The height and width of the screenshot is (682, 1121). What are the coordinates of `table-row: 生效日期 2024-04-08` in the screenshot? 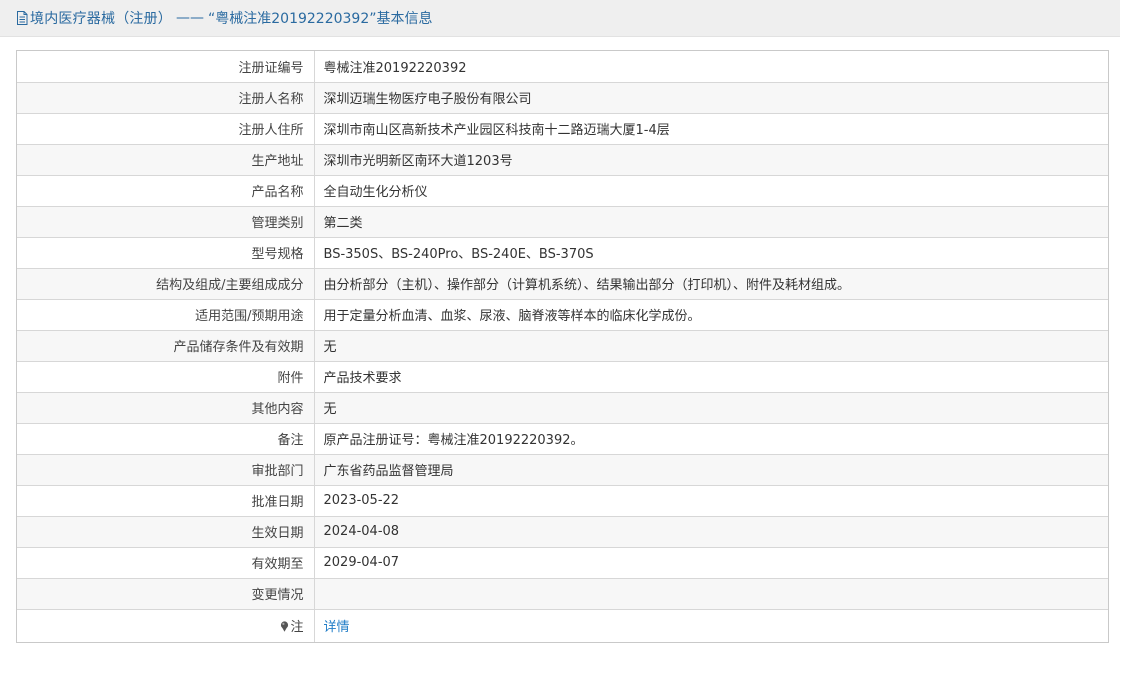 It's located at (562, 532).